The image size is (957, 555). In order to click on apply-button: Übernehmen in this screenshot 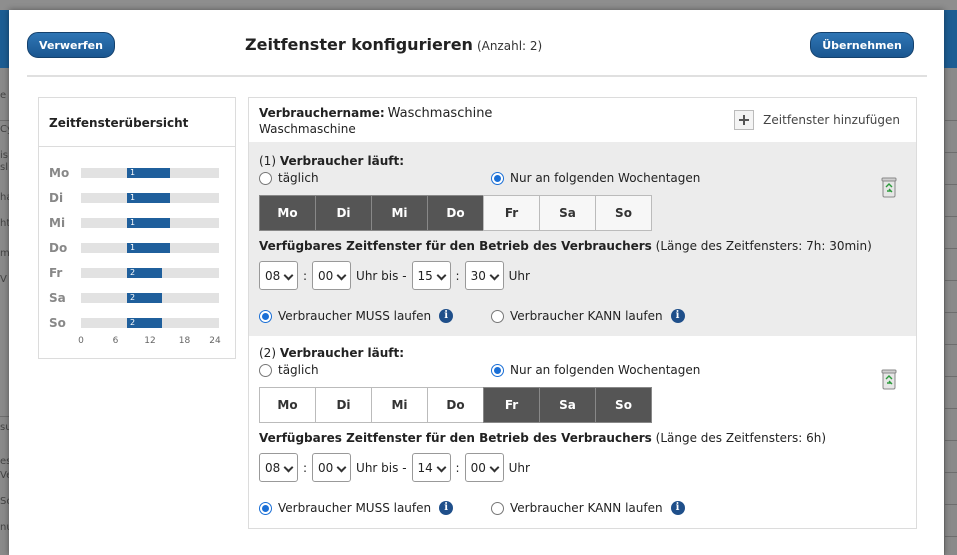, I will do `click(862, 45)`.